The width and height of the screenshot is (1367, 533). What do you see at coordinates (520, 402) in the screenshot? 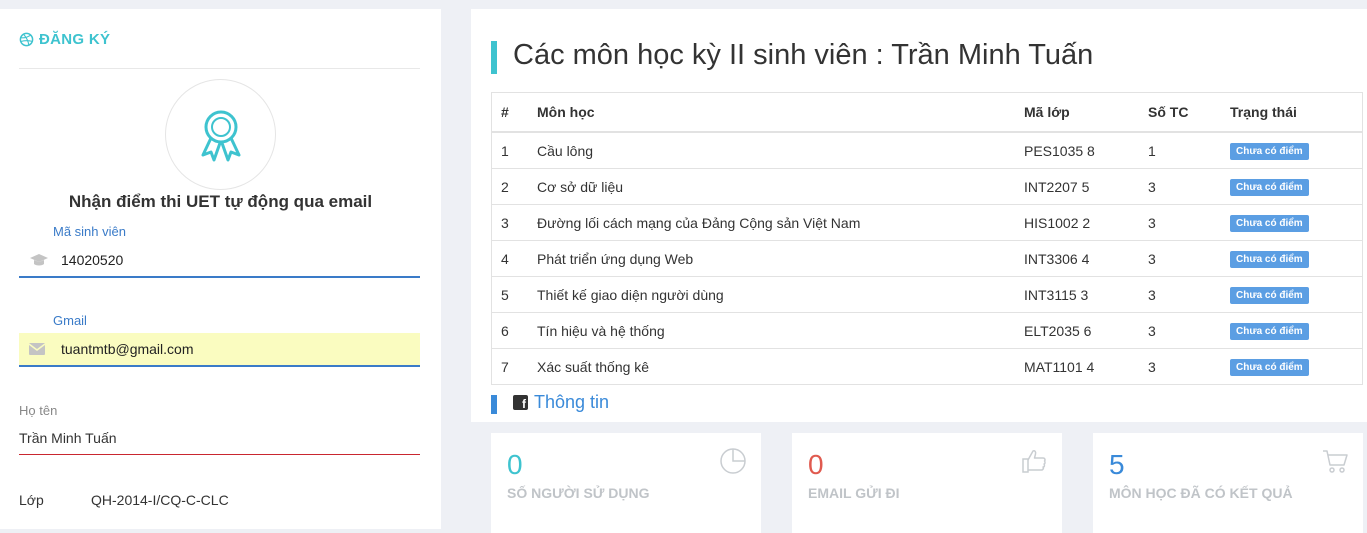
I see `facebook-icon: f` at bounding box center [520, 402].